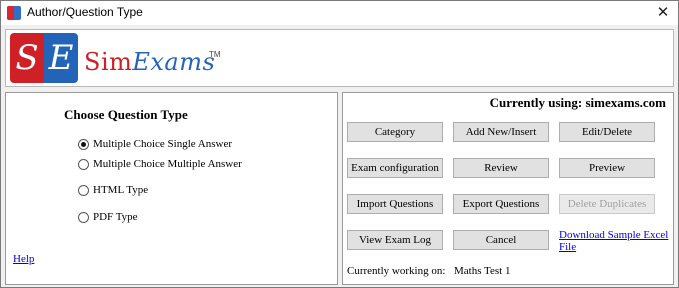 This screenshot has height=288, width=679. What do you see at coordinates (395, 132) in the screenshot?
I see `category-button: Category` at bounding box center [395, 132].